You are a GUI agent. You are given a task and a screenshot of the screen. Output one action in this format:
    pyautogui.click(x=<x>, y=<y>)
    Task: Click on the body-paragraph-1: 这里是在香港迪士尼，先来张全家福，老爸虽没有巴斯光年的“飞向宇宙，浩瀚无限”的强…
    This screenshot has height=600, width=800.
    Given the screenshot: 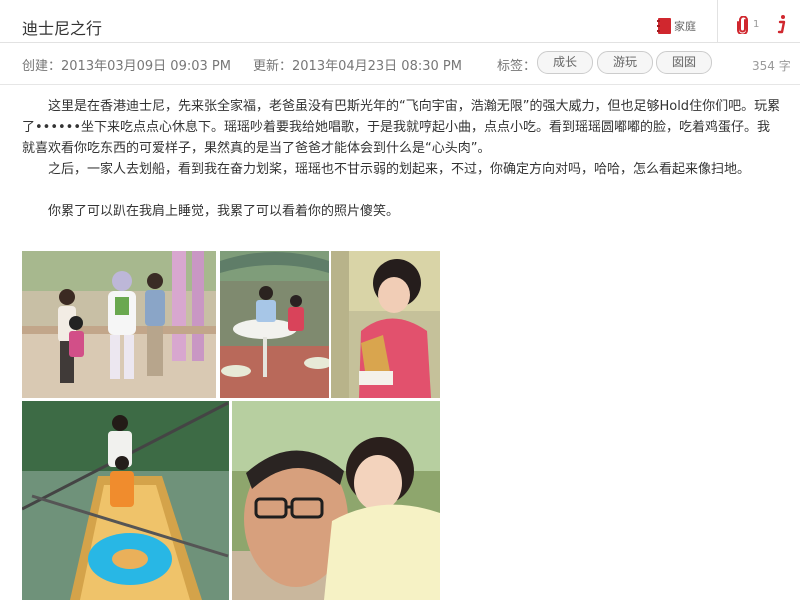 What is the action you would take?
    pyautogui.click(x=401, y=127)
    